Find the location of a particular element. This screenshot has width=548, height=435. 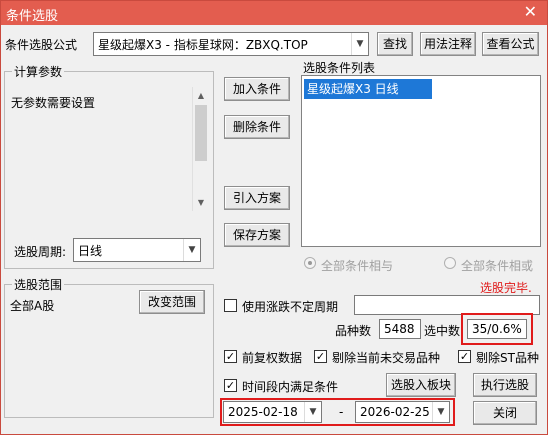

params-group-label: 计算参数 is located at coordinates (38, 71).